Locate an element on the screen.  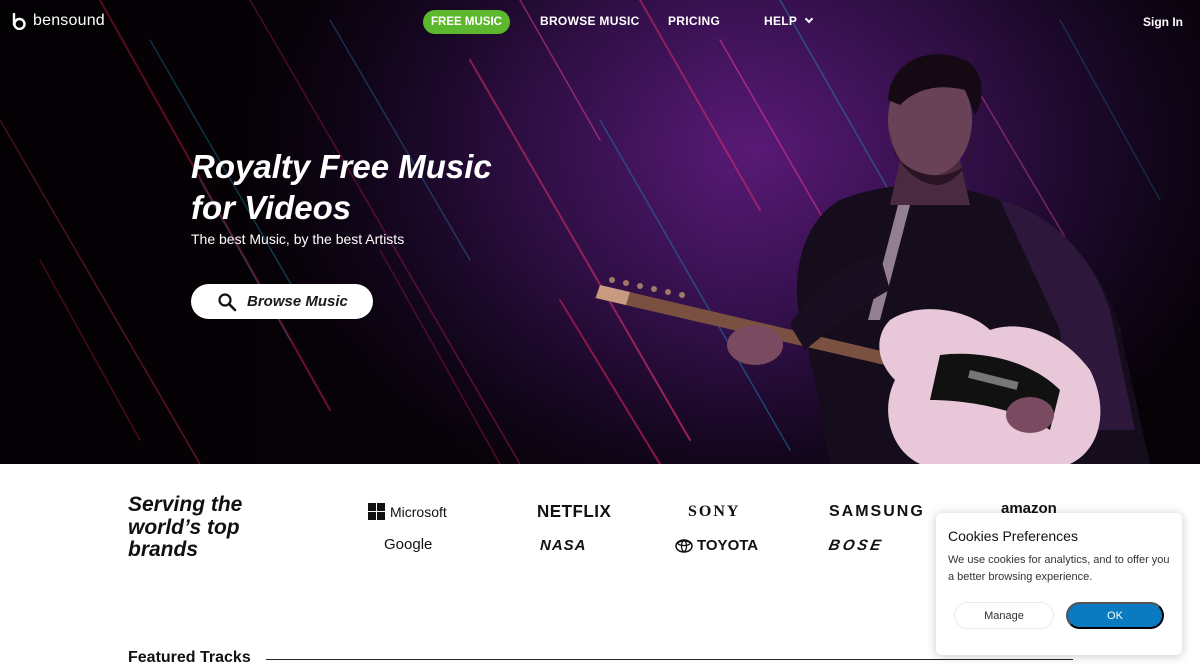
browse-music-button: Browse Music is located at coordinates (282, 301).